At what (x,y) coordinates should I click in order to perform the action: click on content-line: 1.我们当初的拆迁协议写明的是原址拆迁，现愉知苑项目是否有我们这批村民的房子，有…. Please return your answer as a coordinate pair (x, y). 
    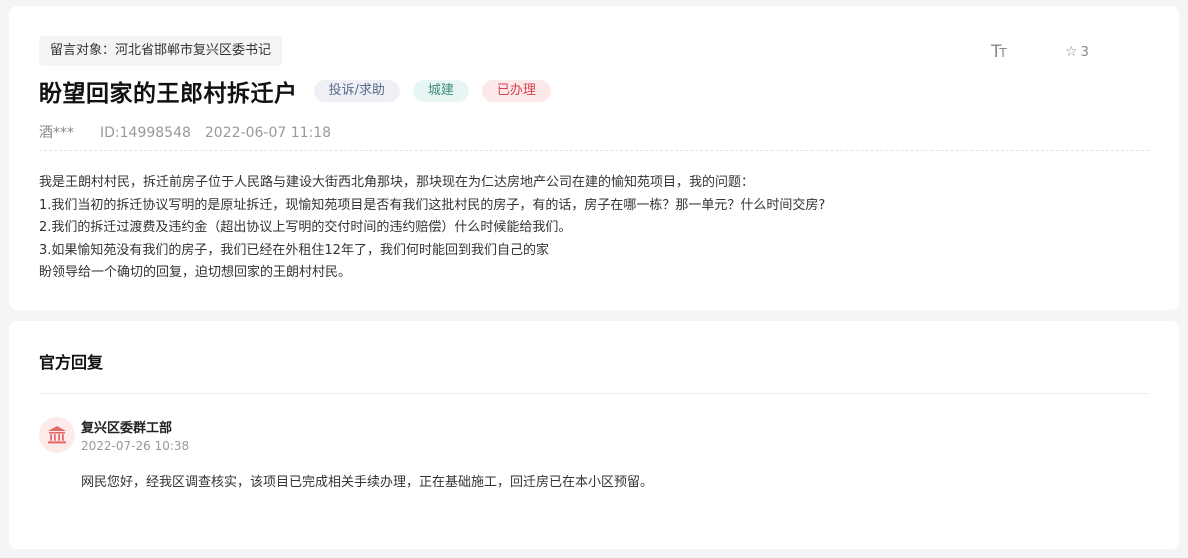
    Looking at the image, I should click on (432, 205).